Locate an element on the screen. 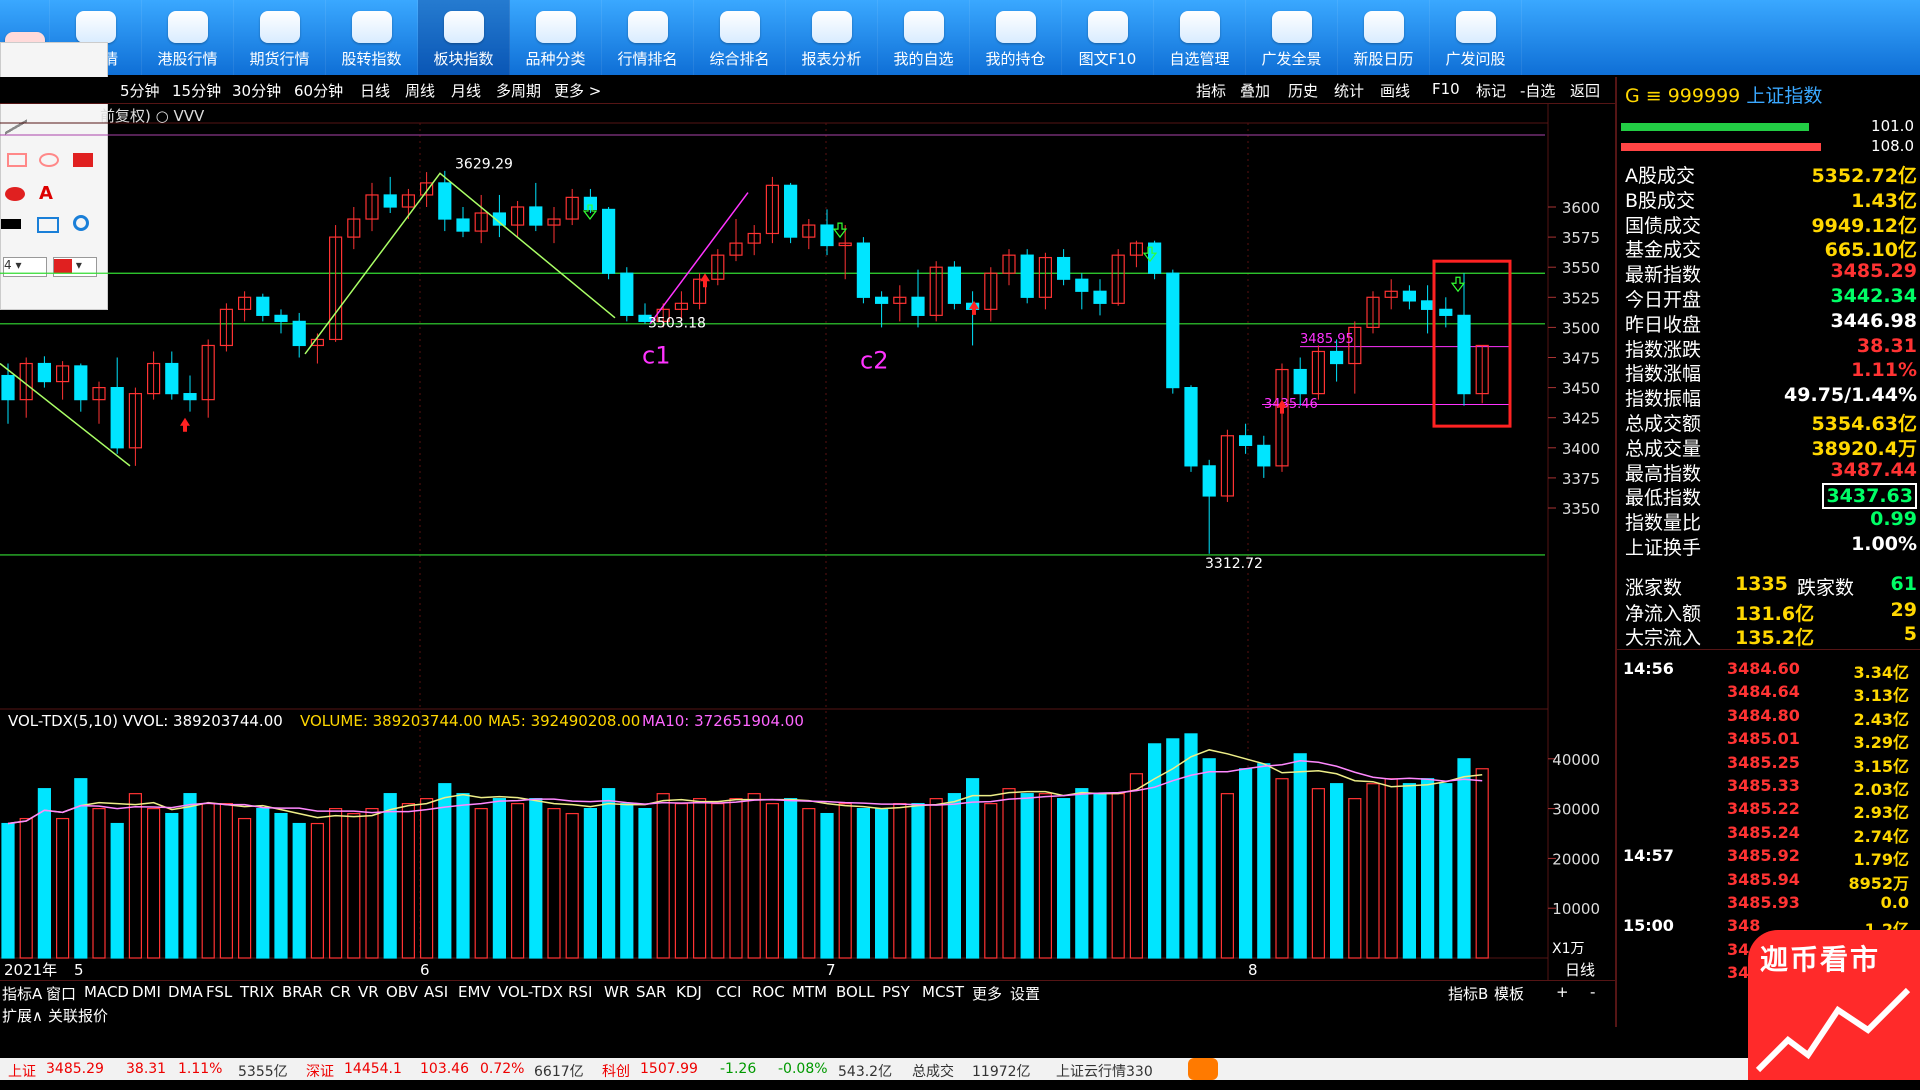  indicator-tab-6: TRIX is located at coordinates (257, 992).